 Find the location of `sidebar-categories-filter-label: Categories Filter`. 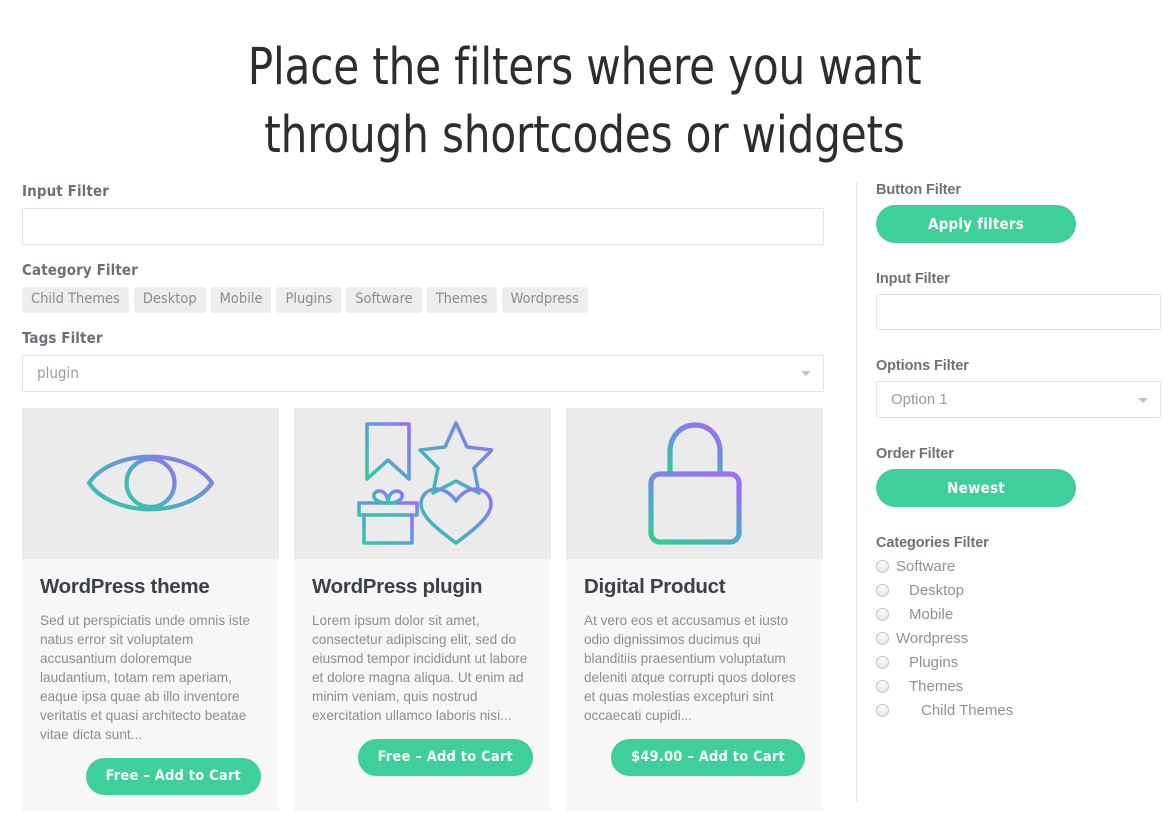

sidebar-categories-filter-label: Categories Filter is located at coordinates (932, 543).